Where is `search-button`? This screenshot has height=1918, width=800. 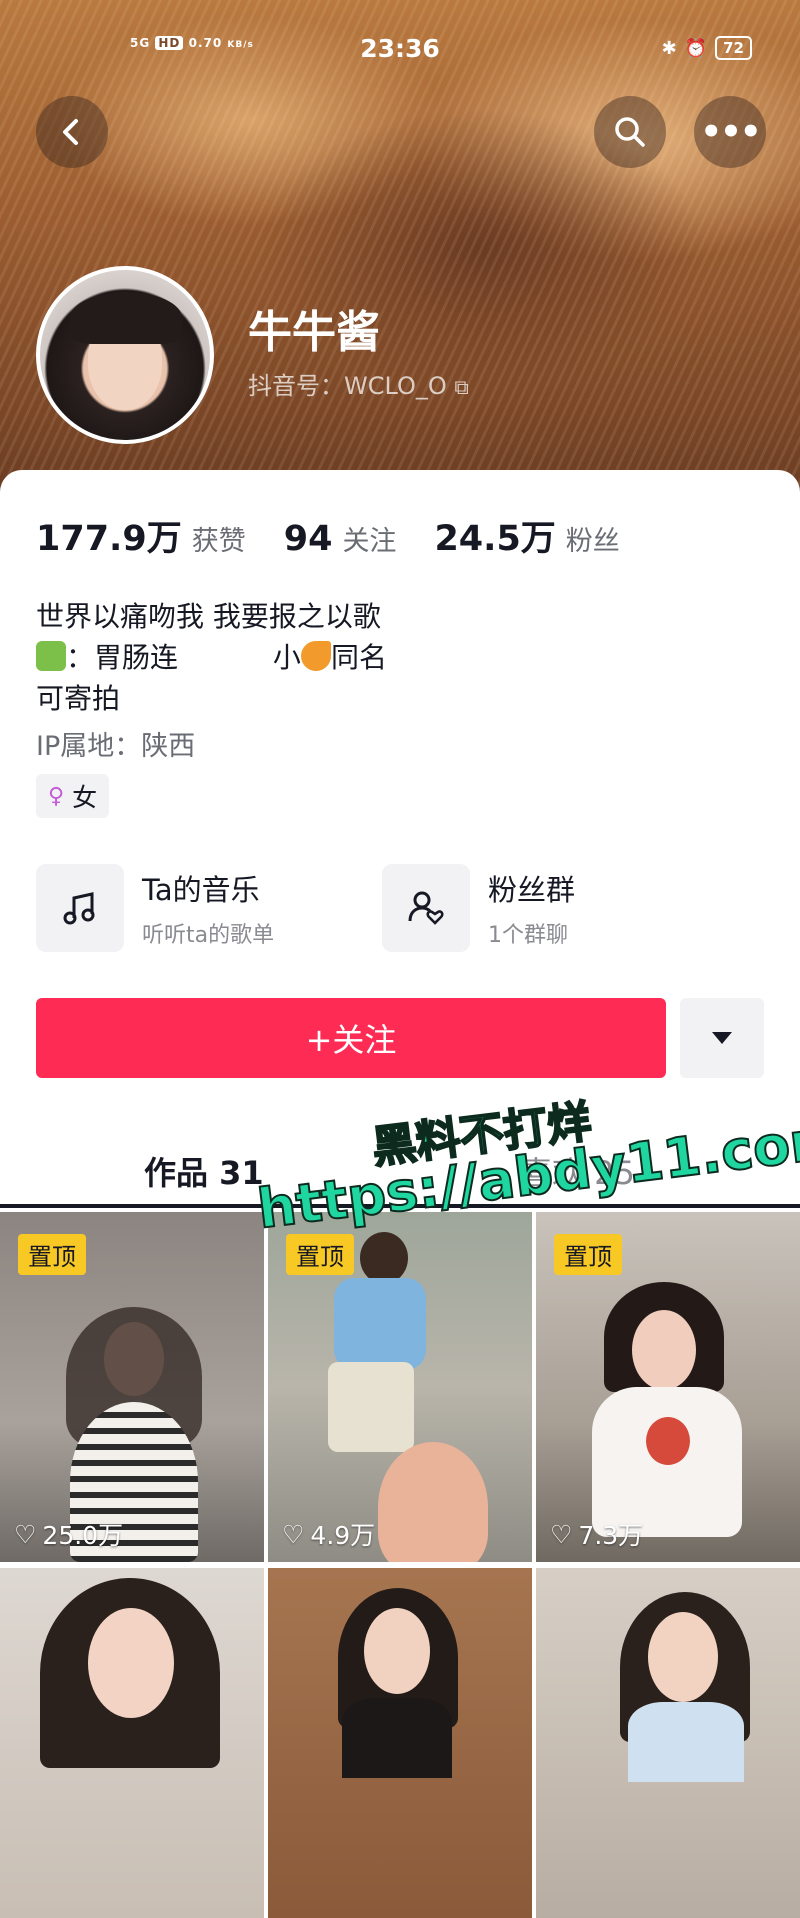
search-button is located at coordinates (630, 132).